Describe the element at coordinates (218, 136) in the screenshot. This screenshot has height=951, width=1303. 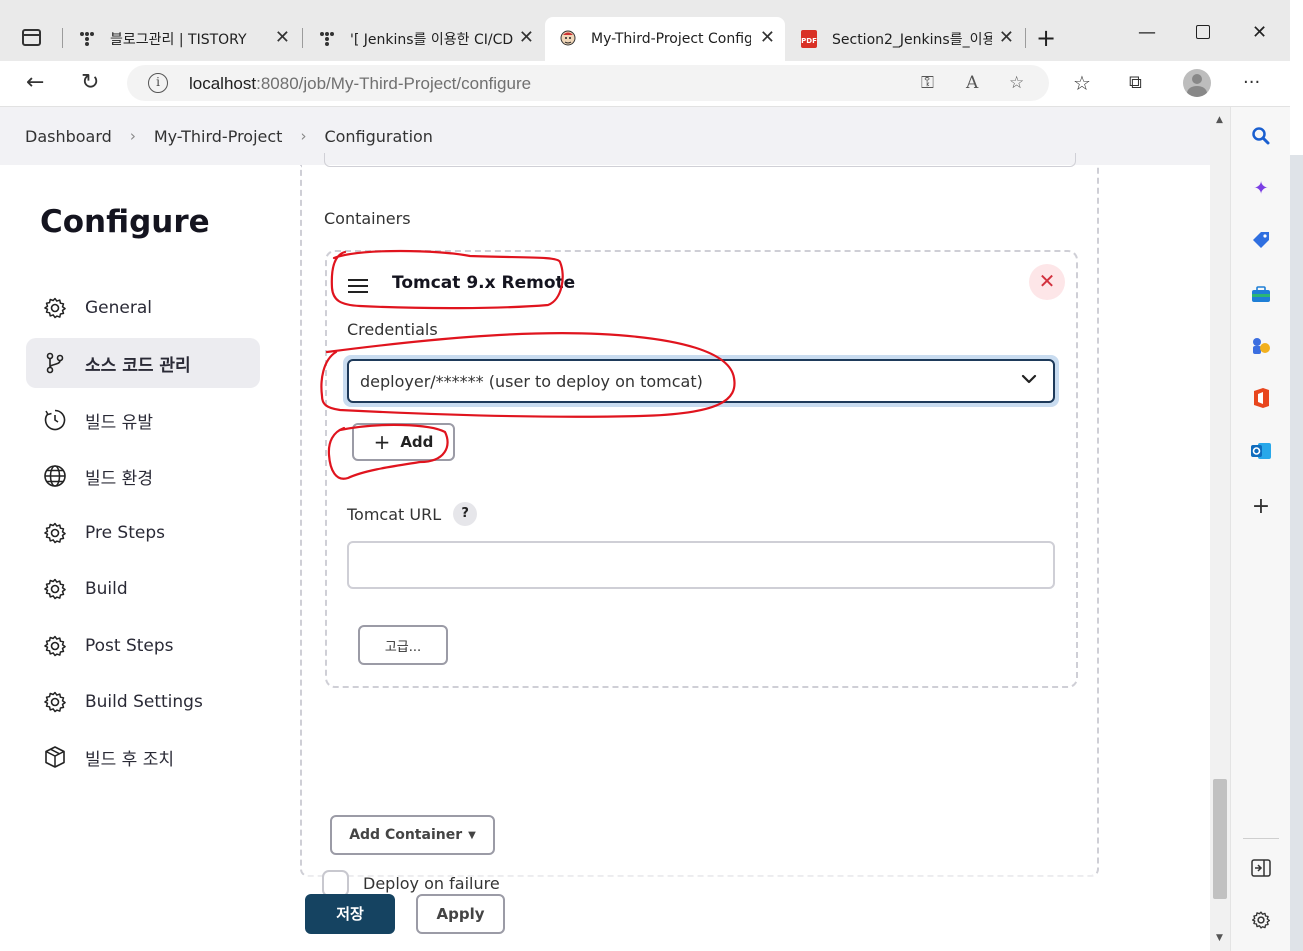
I see `breadcrumb-project: My-Third-Project` at that location.